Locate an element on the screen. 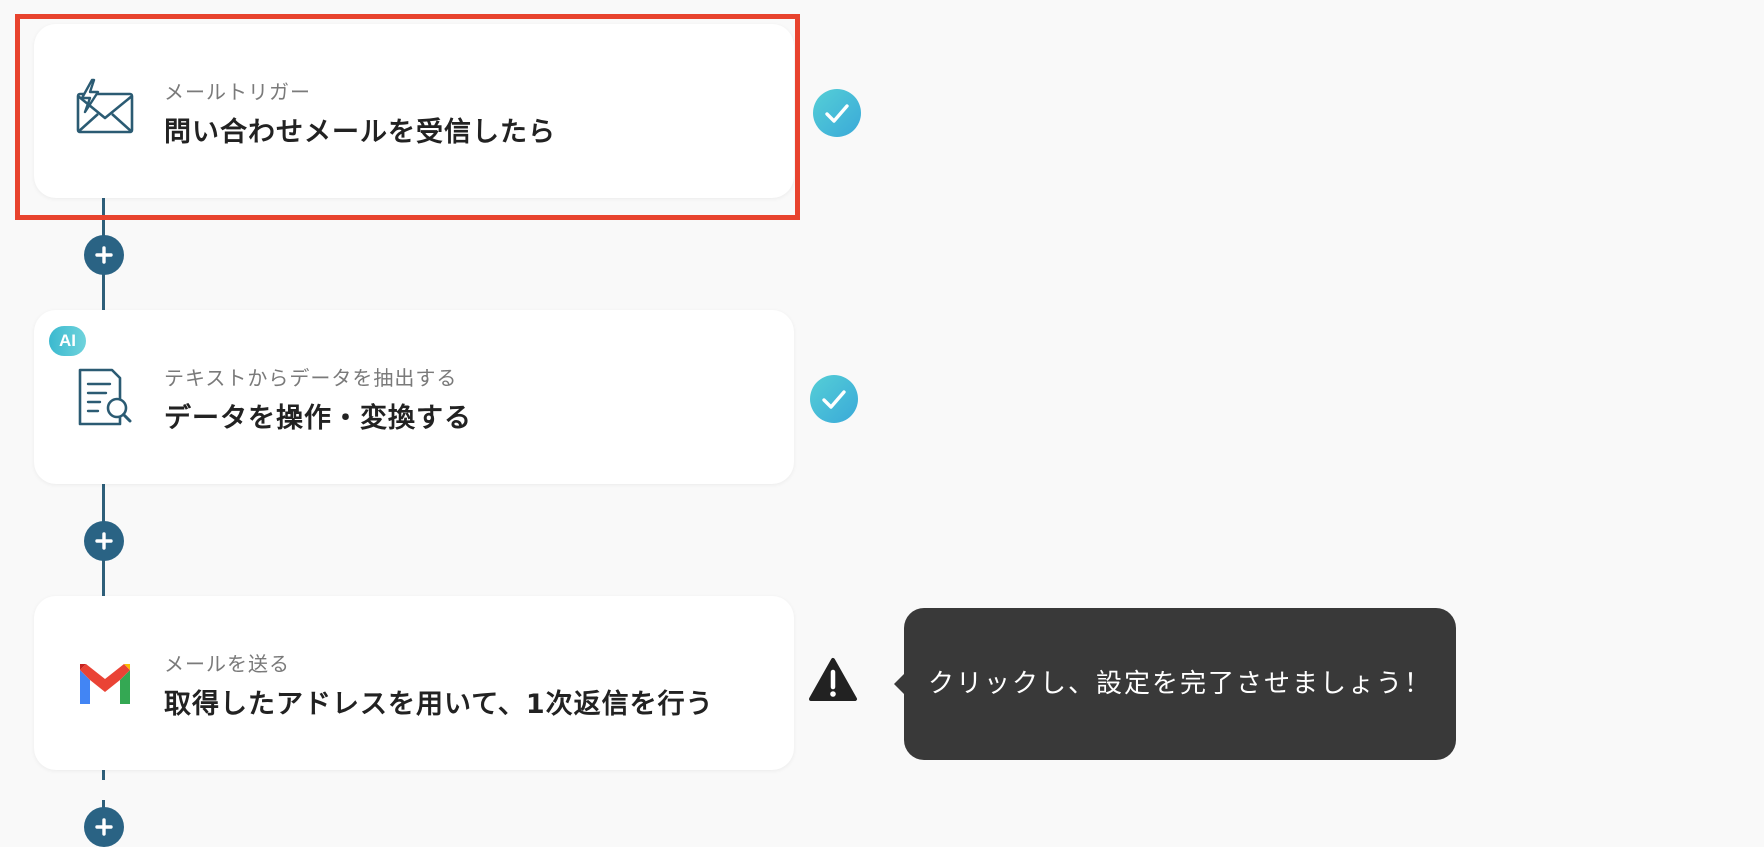 The width and height of the screenshot is (1764, 847). step-subtitle: メールトリガー is located at coordinates (237, 92).